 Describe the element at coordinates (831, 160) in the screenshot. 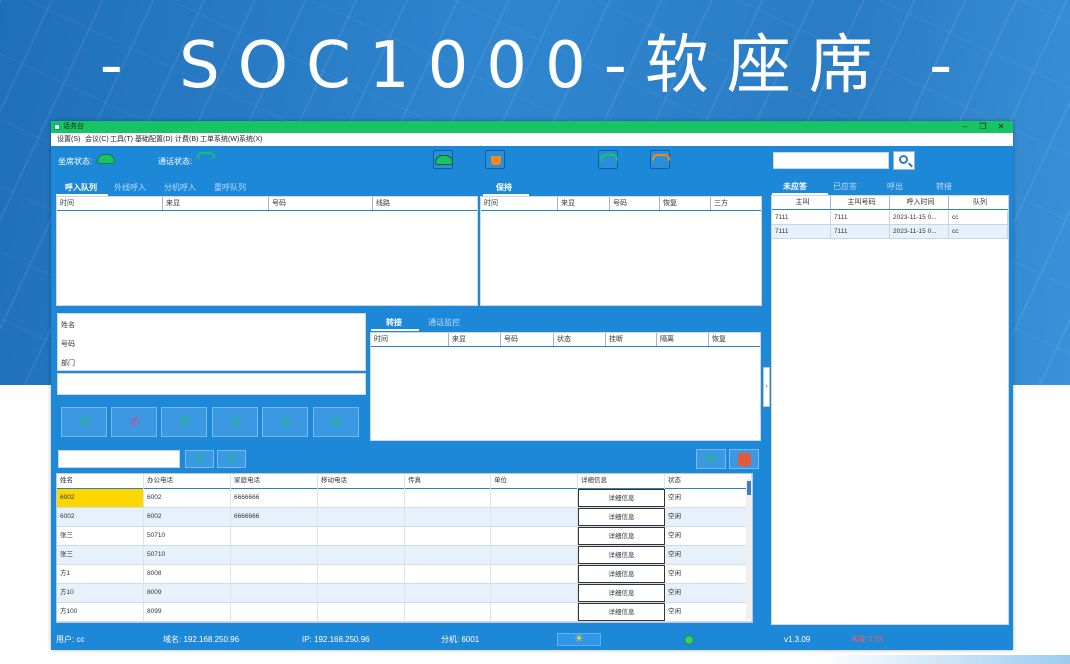

I see `search-input` at that location.